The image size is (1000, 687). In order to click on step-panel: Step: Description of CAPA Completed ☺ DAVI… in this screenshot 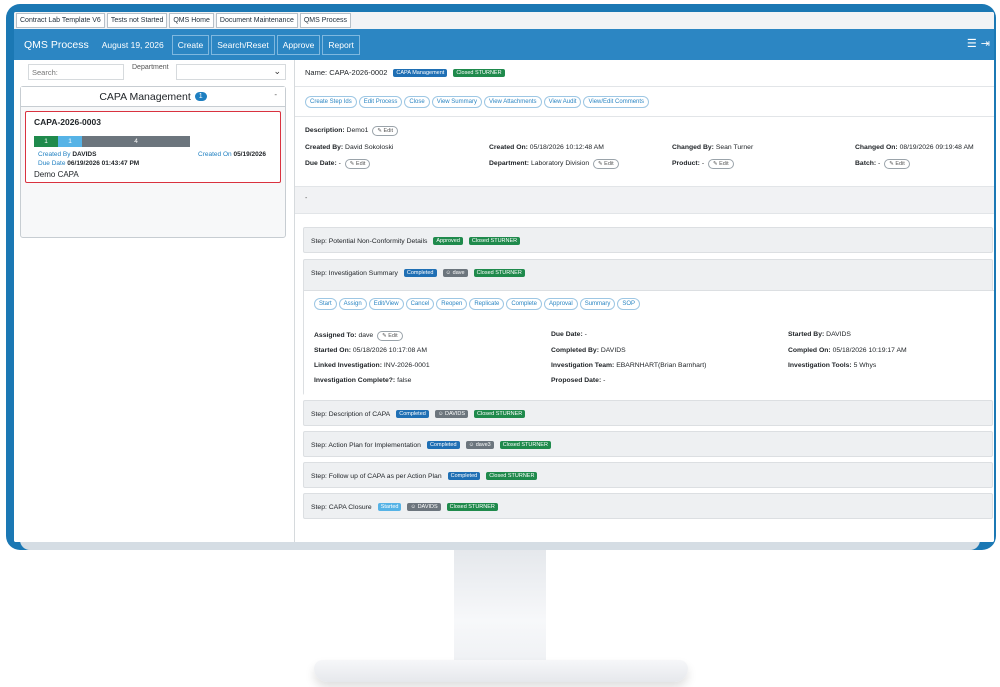, I will do `click(648, 413)`.